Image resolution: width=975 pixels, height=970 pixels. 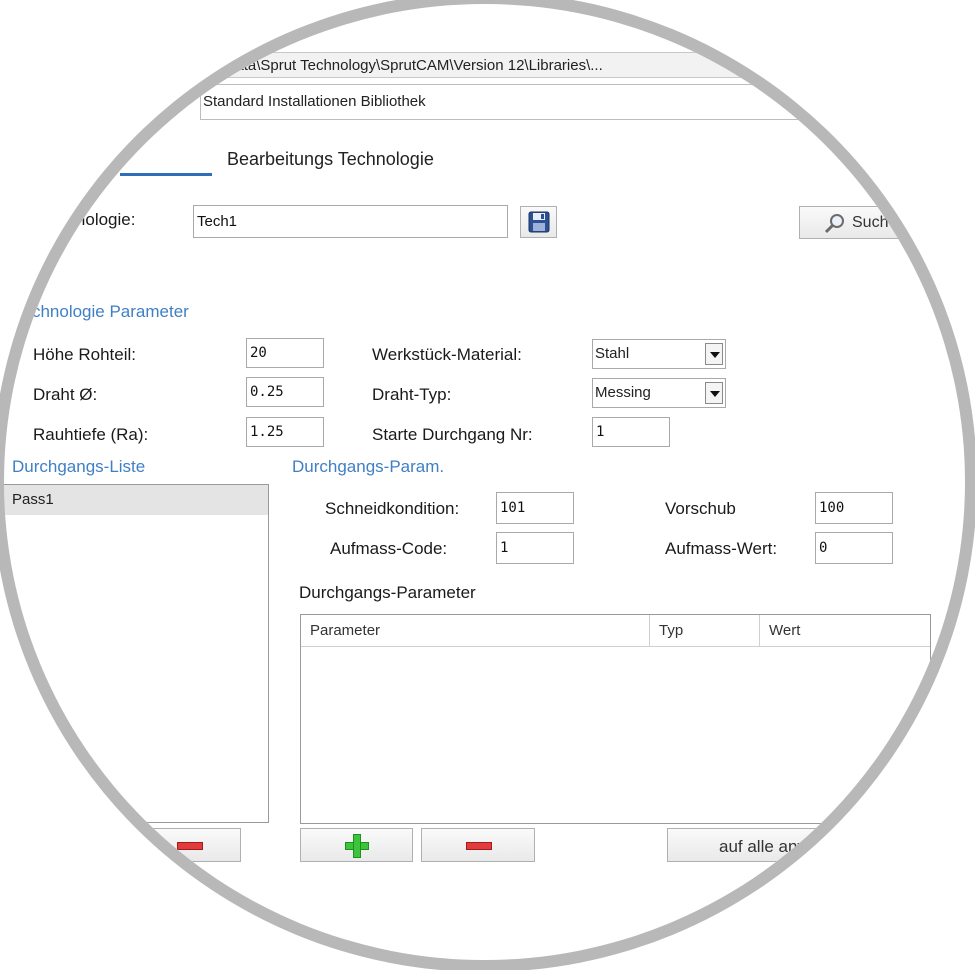 I want to click on column-header-parameter: Parameter, so click(x=475, y=630).